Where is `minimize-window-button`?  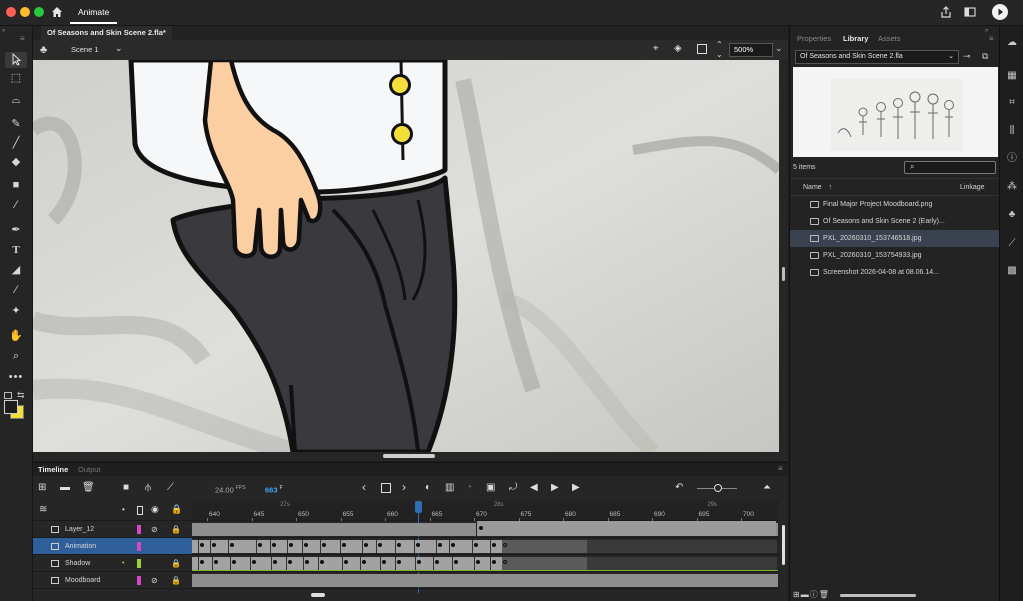 minimize-window-button is located at coordinates (25, 12).